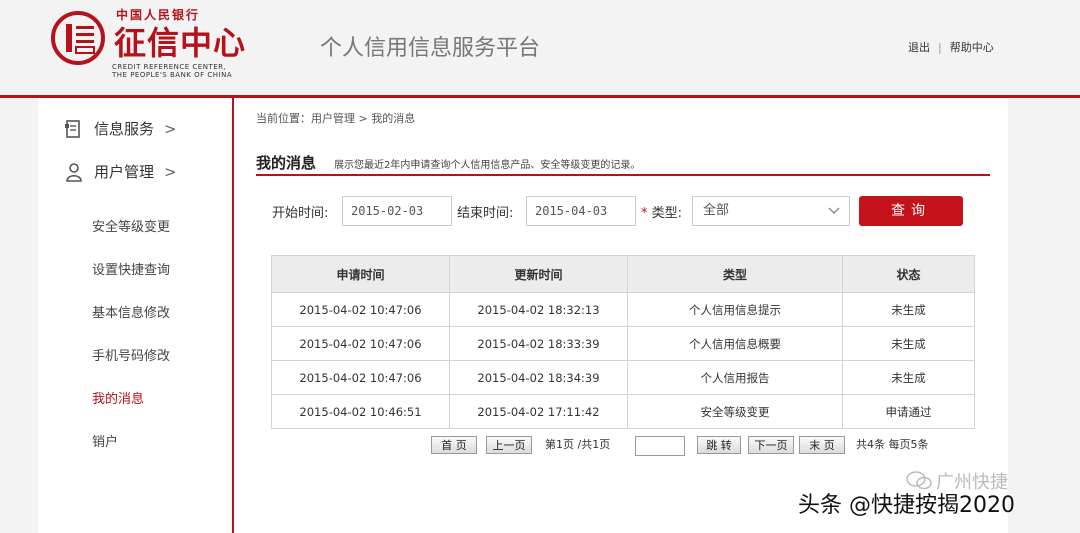 The height and width of the screenshot is (533, 1080). I want to click on logo-english-line2: THE PEOPLE'S BANK OF CHINA, so click(172, 75).